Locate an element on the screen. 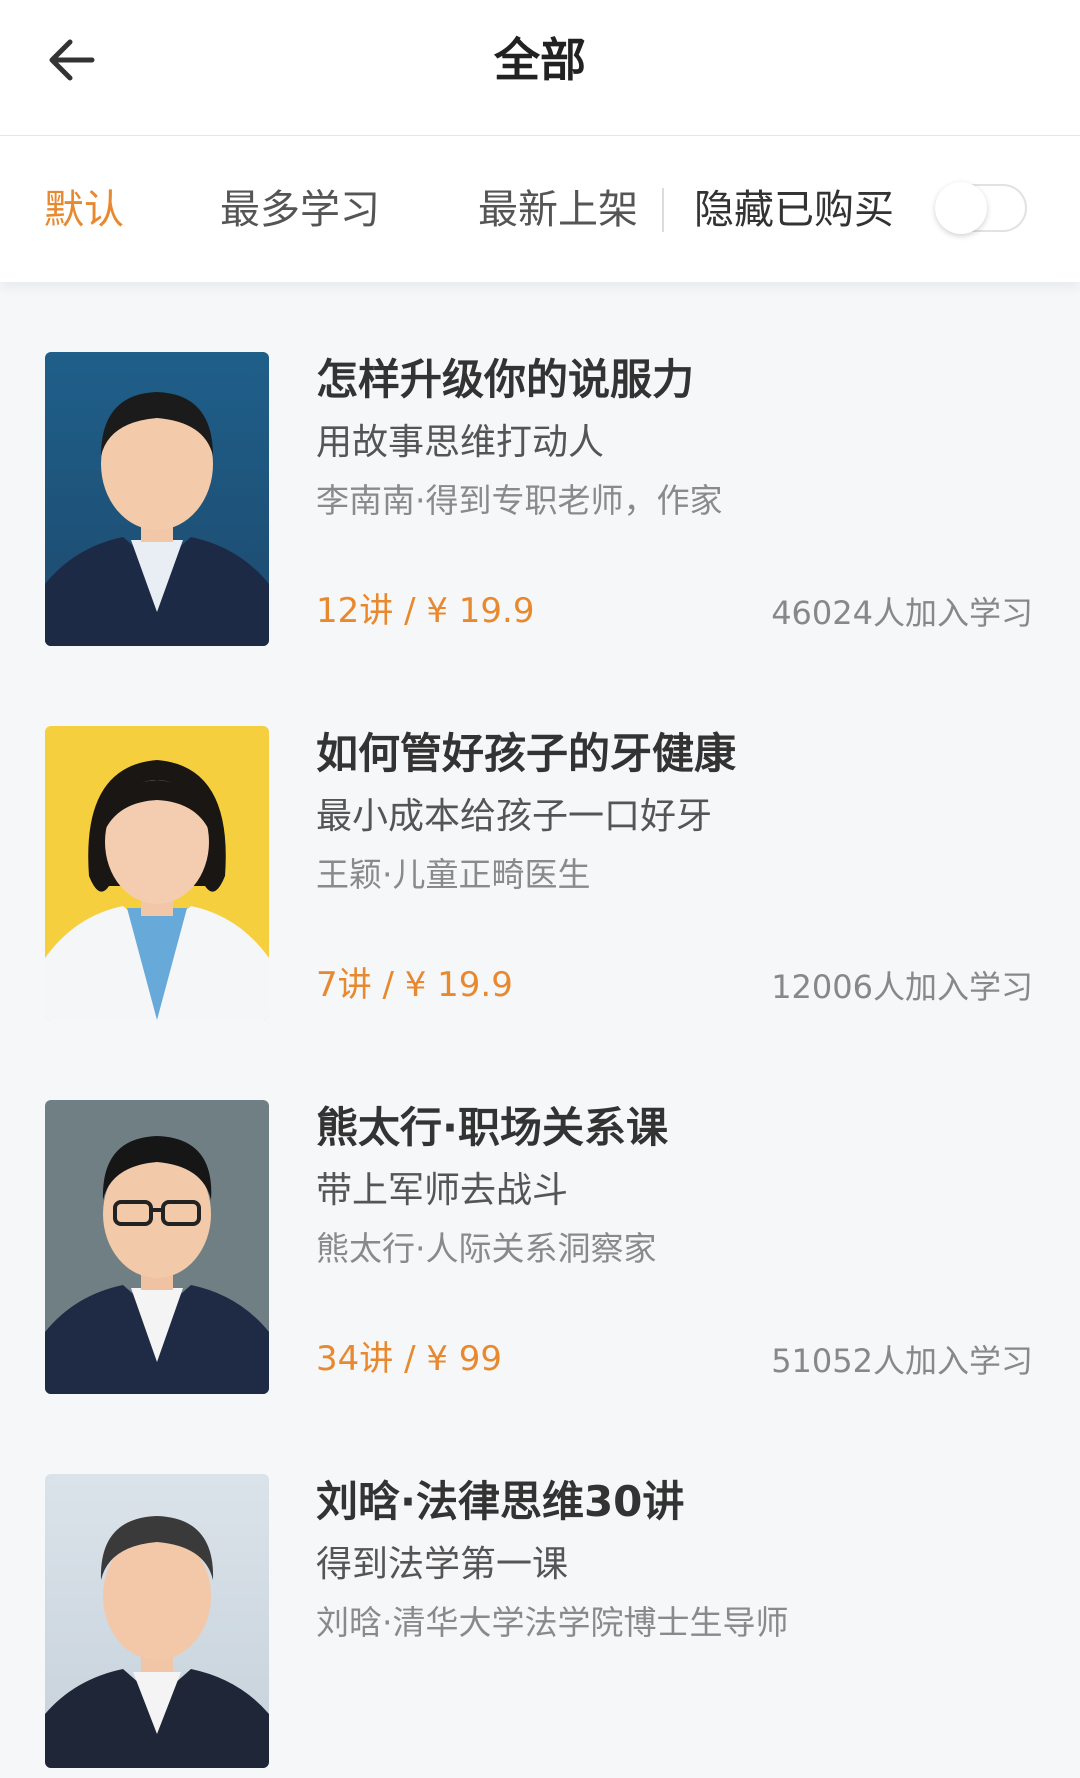 The image size is (1080, 1778). course-author: 熊太行·人际关系洞察家 is located at coordinates (486, 1248).